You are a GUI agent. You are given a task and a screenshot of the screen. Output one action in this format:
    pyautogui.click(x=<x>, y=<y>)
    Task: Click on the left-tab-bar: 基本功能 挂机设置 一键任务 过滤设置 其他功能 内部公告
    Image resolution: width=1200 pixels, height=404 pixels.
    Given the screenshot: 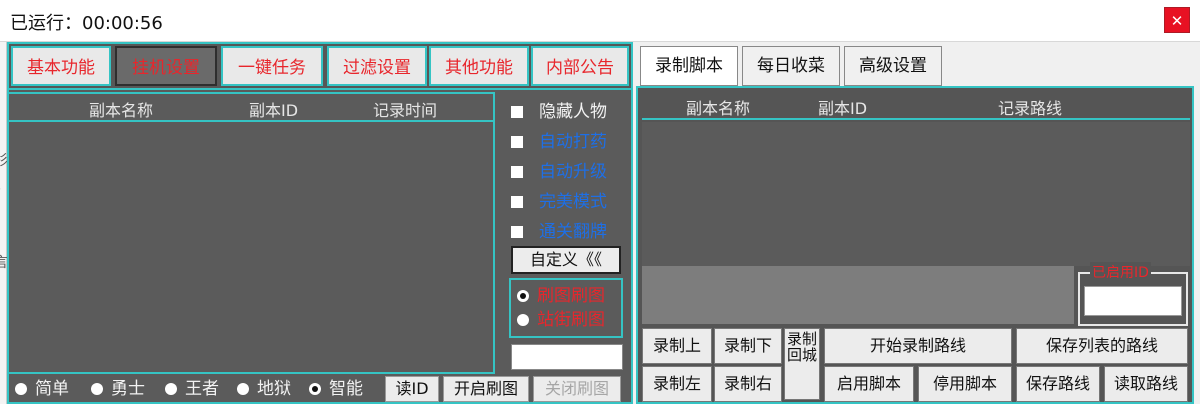 What is the action you would take?
    pyautogui.click(x=320, y=67)
    